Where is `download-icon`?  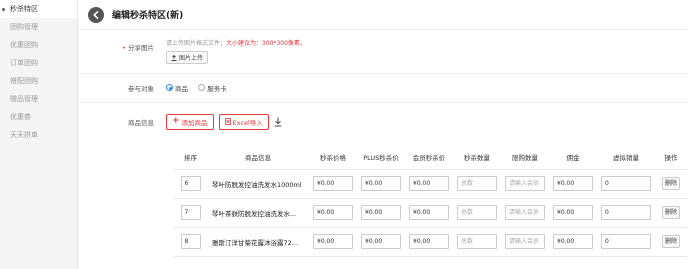
download-icon is located at coordinates (278, 122).